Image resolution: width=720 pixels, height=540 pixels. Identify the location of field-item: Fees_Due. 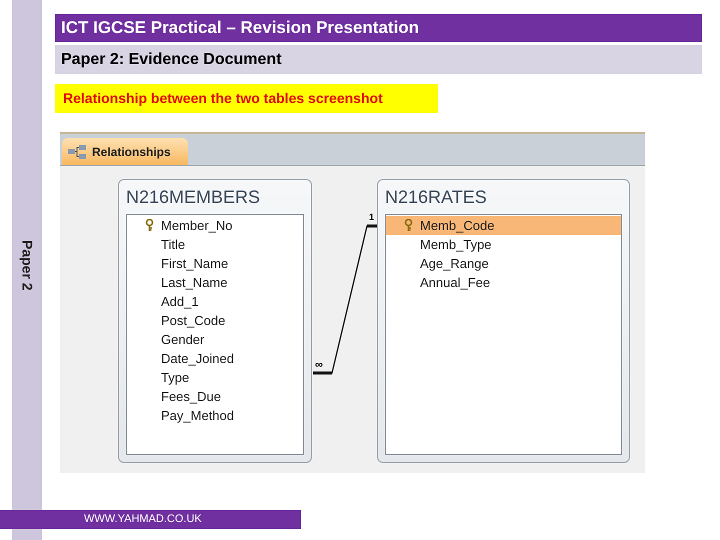
(215, 396).